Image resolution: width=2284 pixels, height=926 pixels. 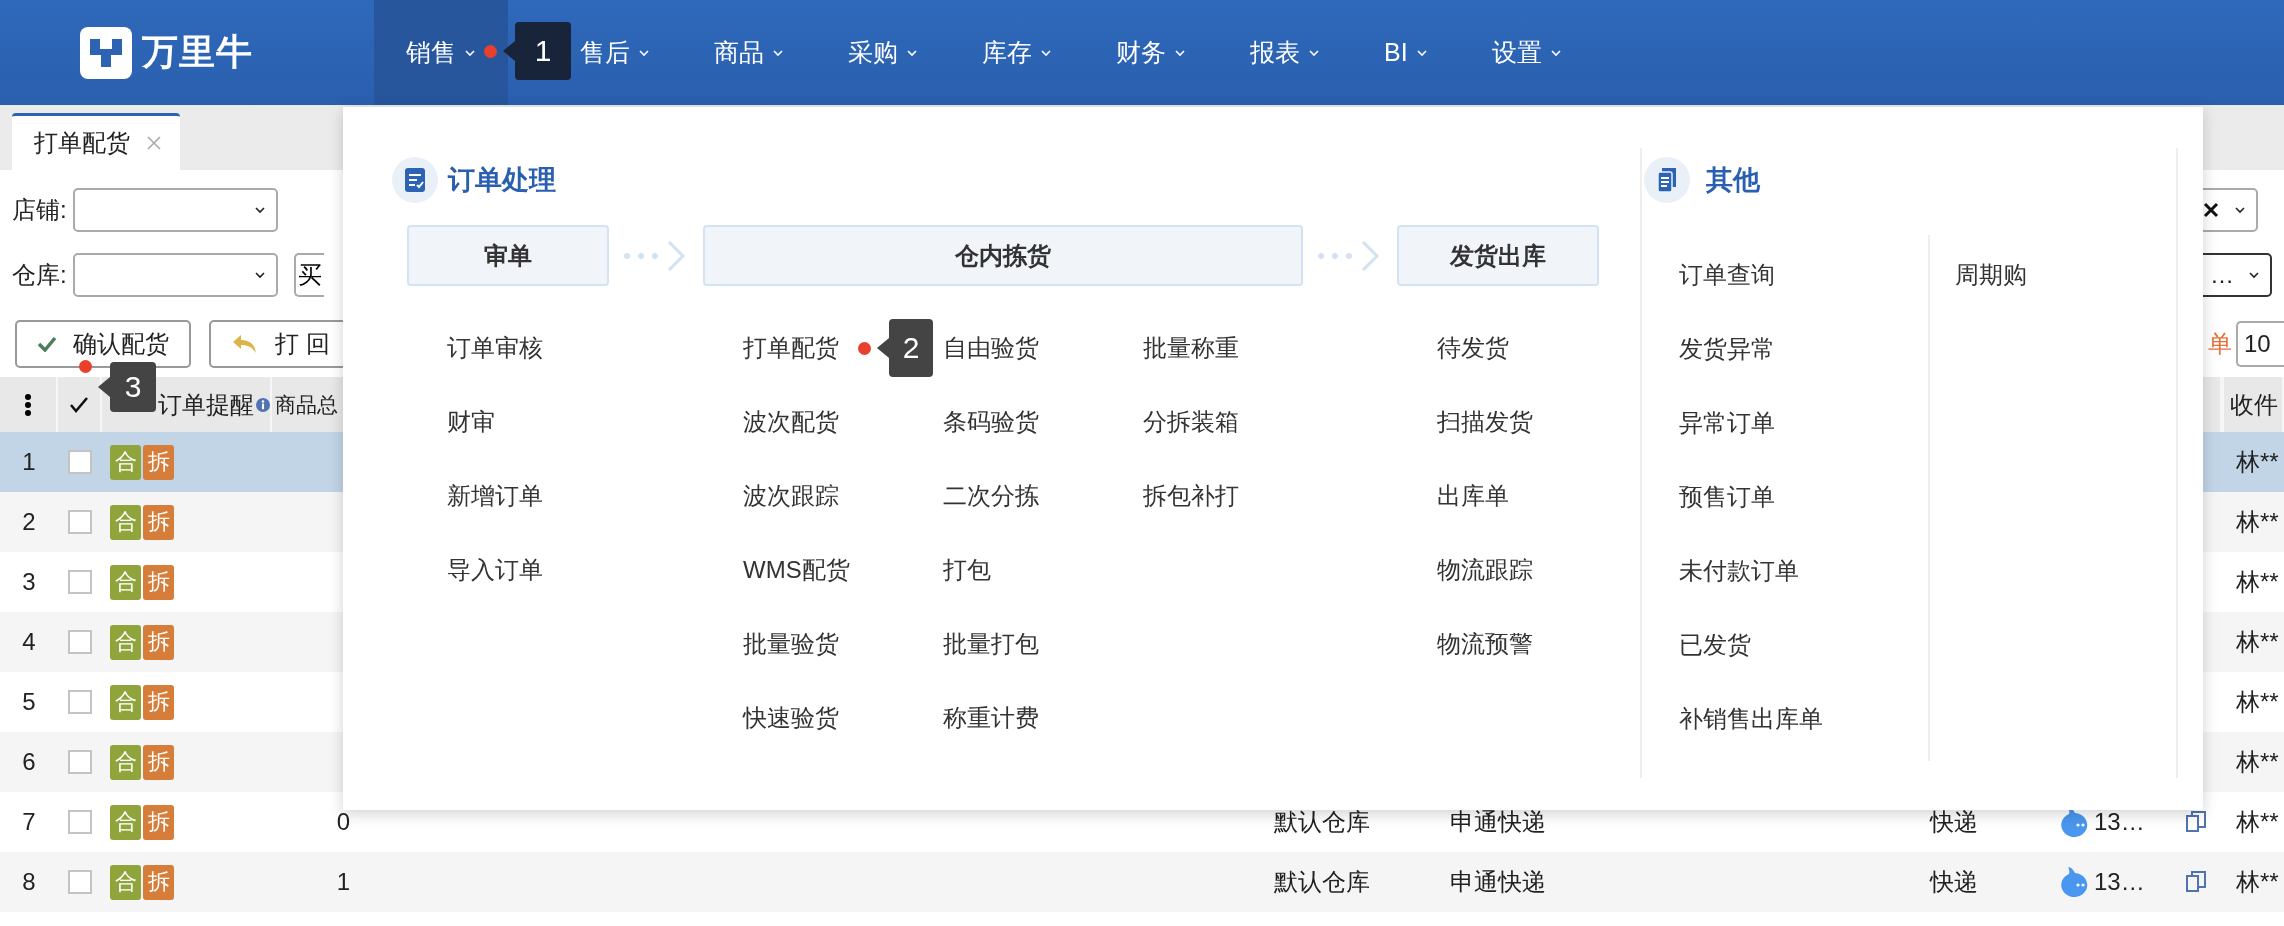 What do you see at coordinates (1473, 348) in the screenshot?
I see `menu-item: 待发货` at bounding box center [1473, 348].